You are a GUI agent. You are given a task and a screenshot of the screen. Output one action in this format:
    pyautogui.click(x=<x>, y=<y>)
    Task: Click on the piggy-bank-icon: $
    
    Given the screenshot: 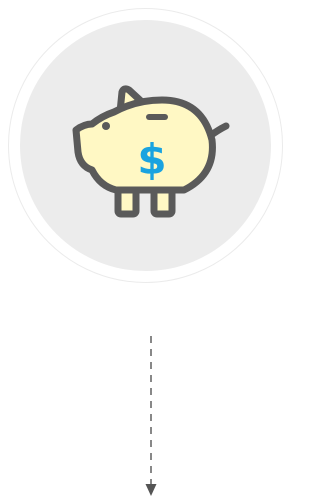 What is the action you would take?
    pyautogui.click(x=151, y=151)
    